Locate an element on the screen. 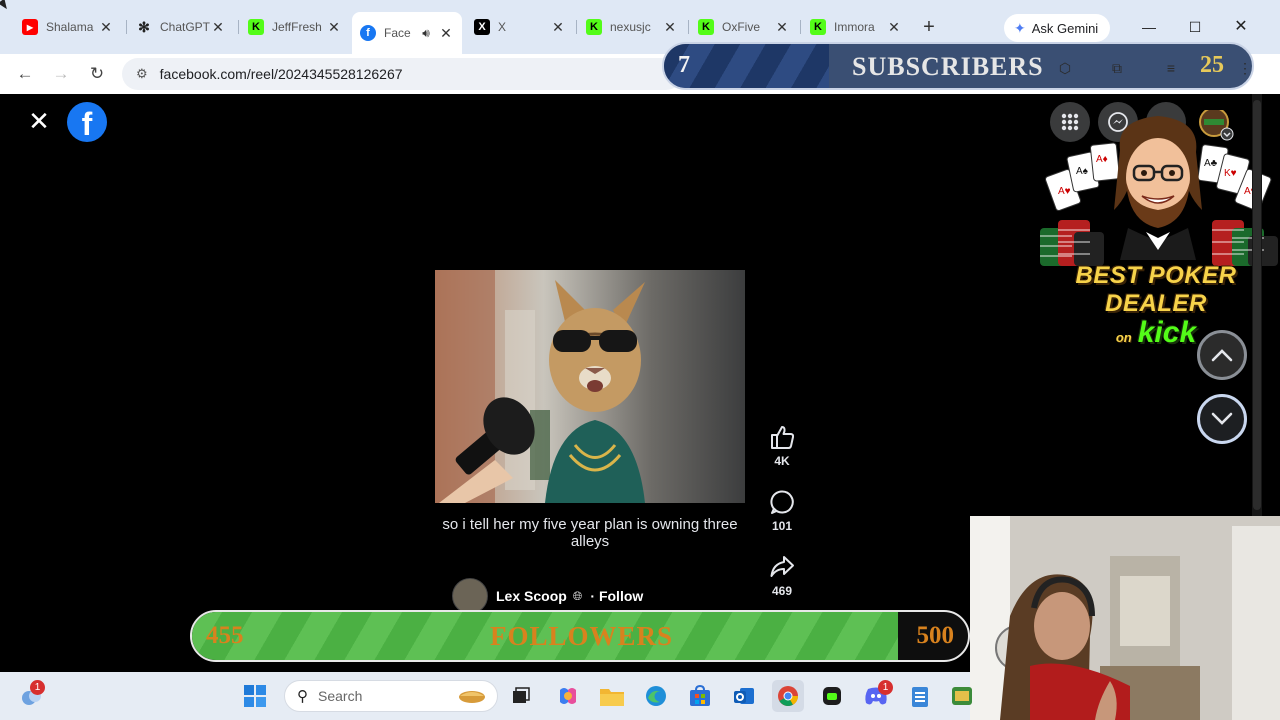 Image resolution: width=1280 pixels, height=720 pixels. ask-gemini-button: ✦ Ask Gemini is located at coordinates (1057, 28).